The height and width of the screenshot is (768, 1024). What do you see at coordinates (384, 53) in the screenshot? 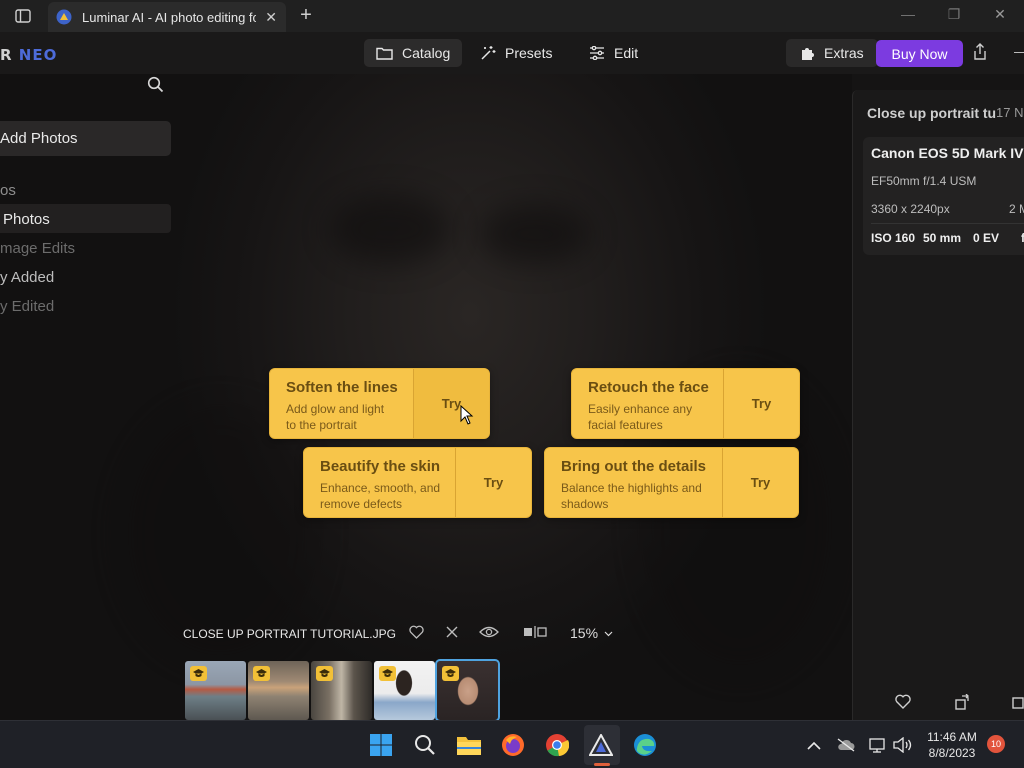
I see `folder-icon` at bounding box center [384, 53].